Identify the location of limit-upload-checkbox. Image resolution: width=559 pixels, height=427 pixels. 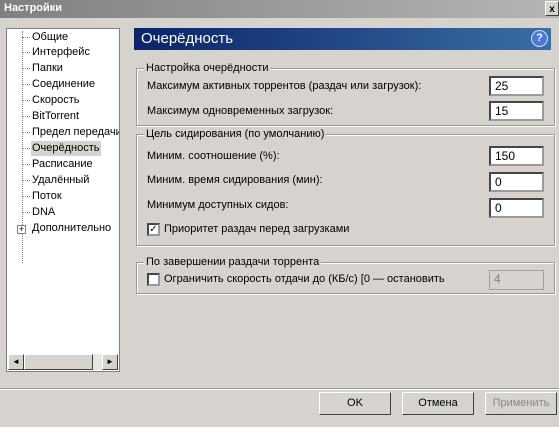
(153, 279).